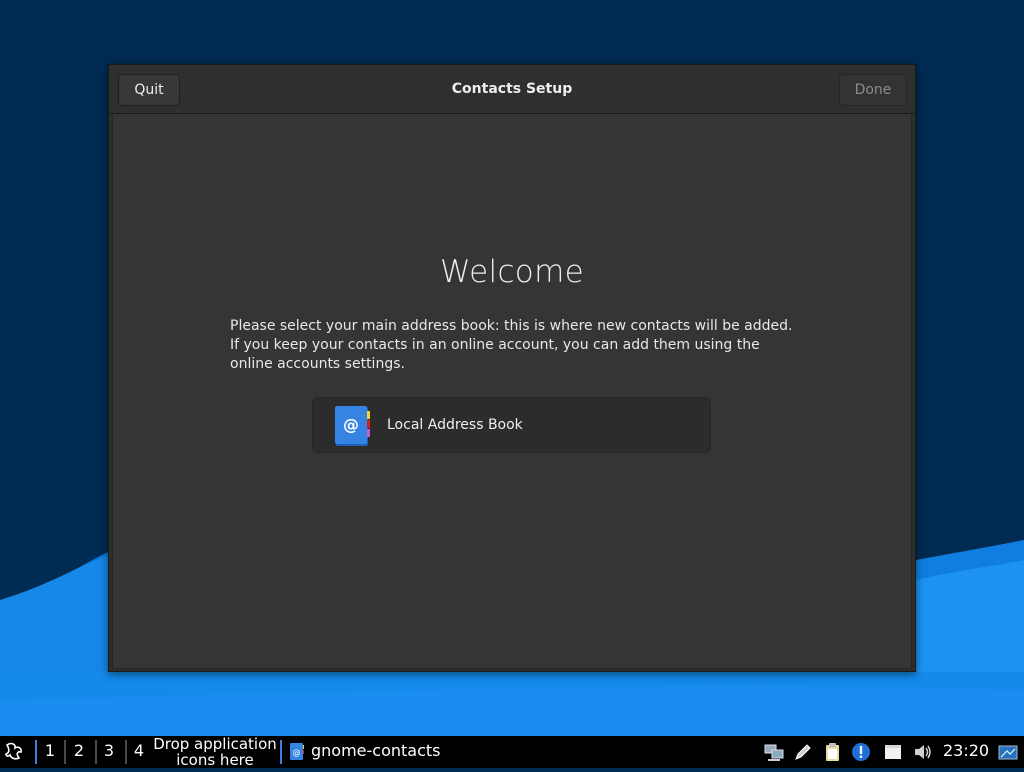  I want to click on address-book-icon: @, so click(352, 426).